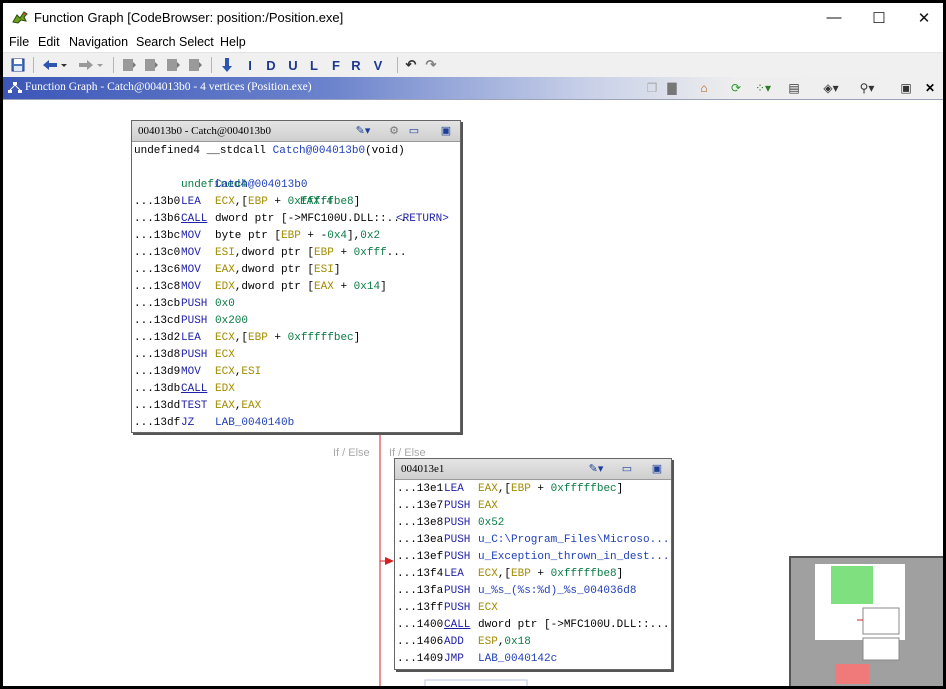  Describe the element at coordinates (157, 236) in the screenshot. I see `instruction-address: ...13bc` at that location.